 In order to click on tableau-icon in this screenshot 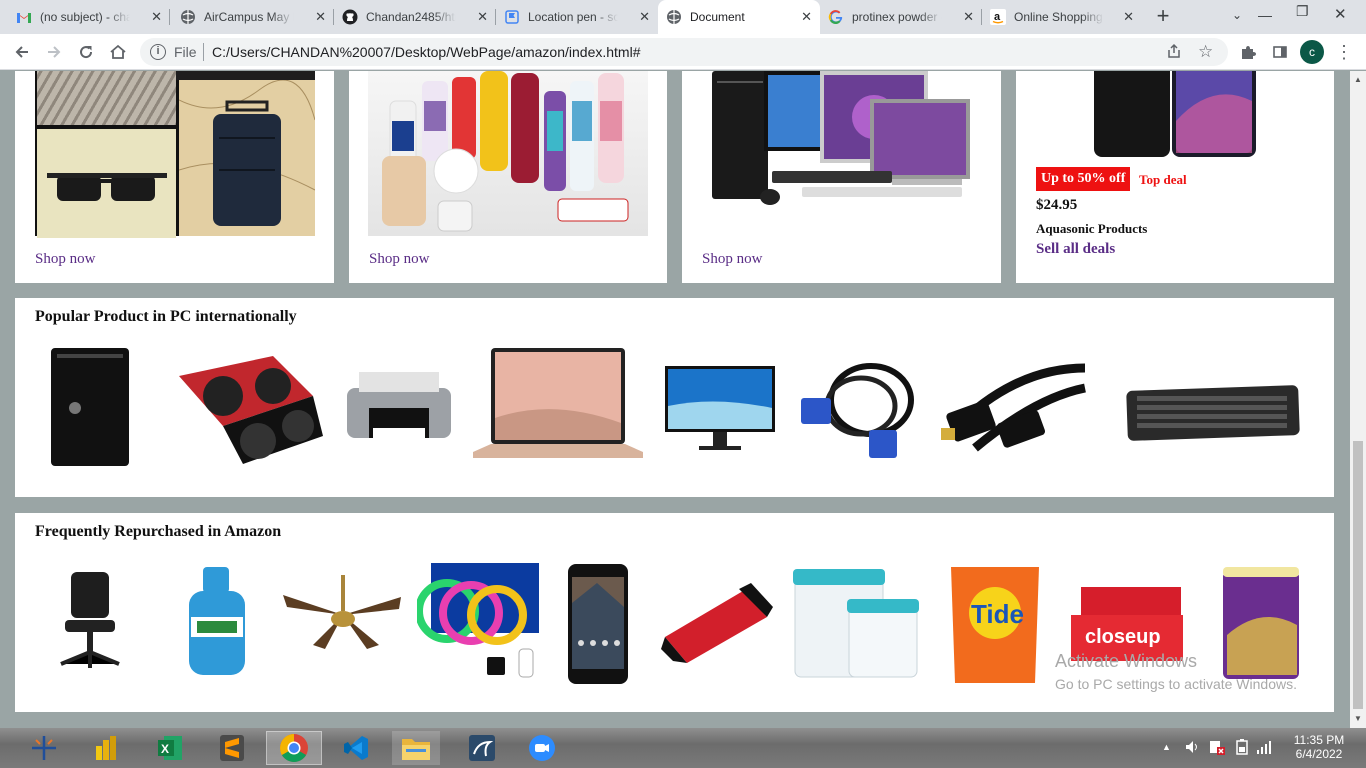, I will do `click(44, 748)`.